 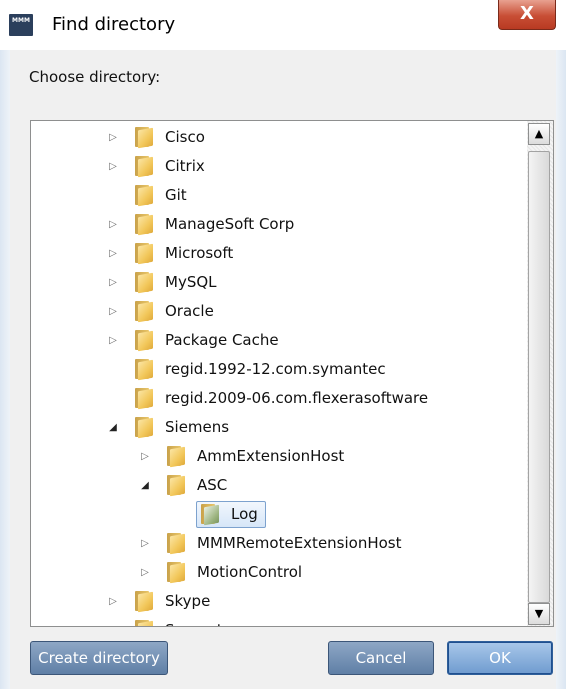 What do you see at coordinates (222, 340) in the screenshot?
I see `tree-item-label: Package Cache` at bounding box center [222, 340].